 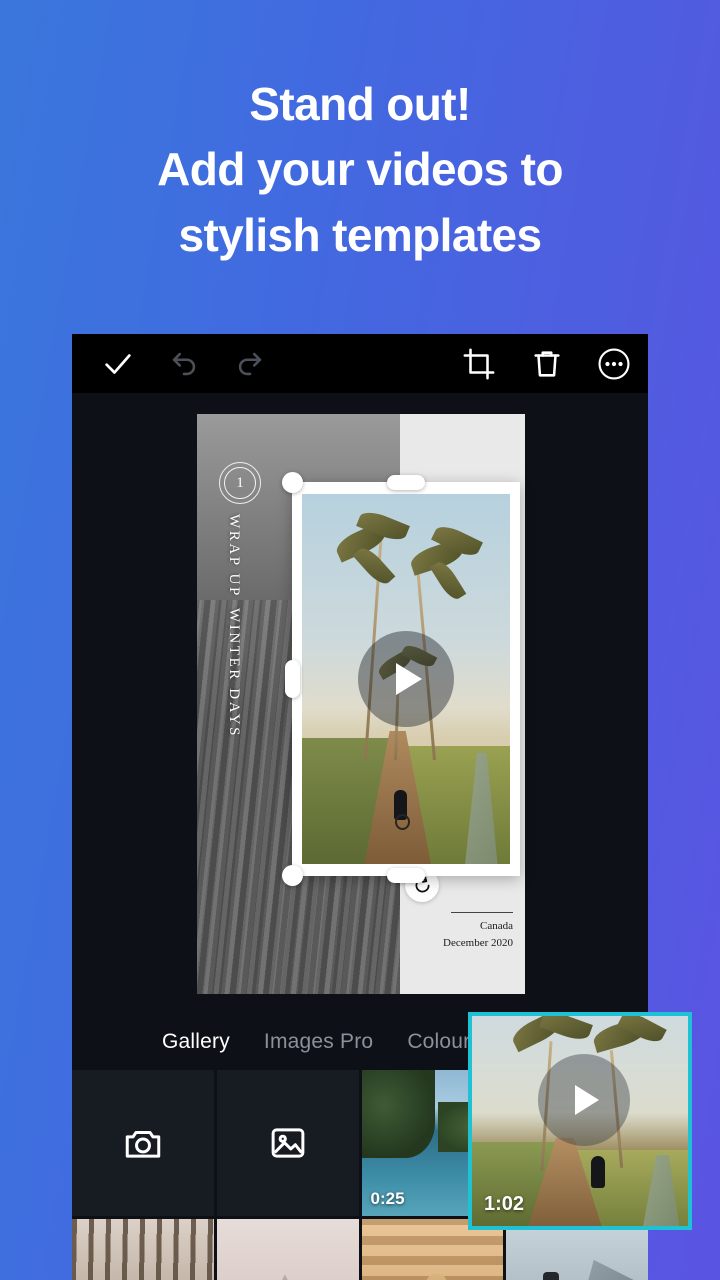 What do you see at coordinates (292, 875) in the screenshot?
I see `resize-handle-bottom-left` at bounding box center [292, 875].